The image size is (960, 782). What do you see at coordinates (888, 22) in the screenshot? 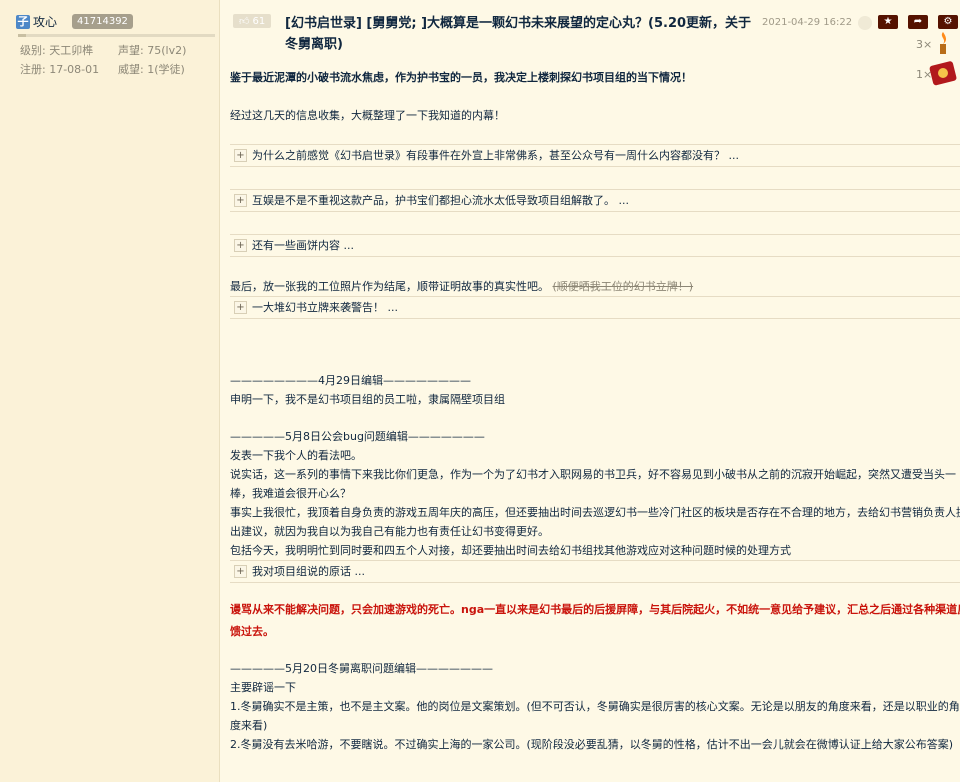
I see `star-icon: ★` at bounding box center [888, 22].